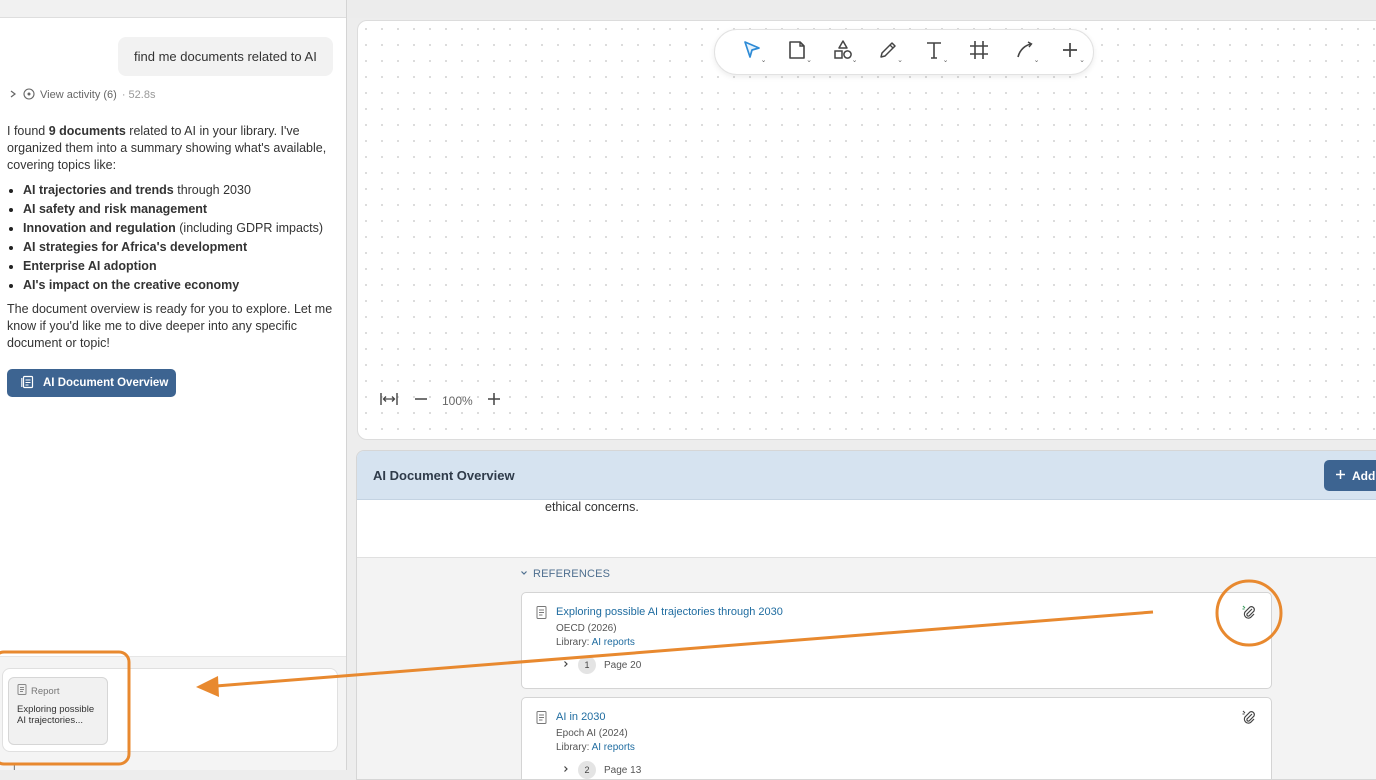 Image resolution: width=1376 pixels, height=780 pixels. I want to click on page-icon, so click(797, 52).